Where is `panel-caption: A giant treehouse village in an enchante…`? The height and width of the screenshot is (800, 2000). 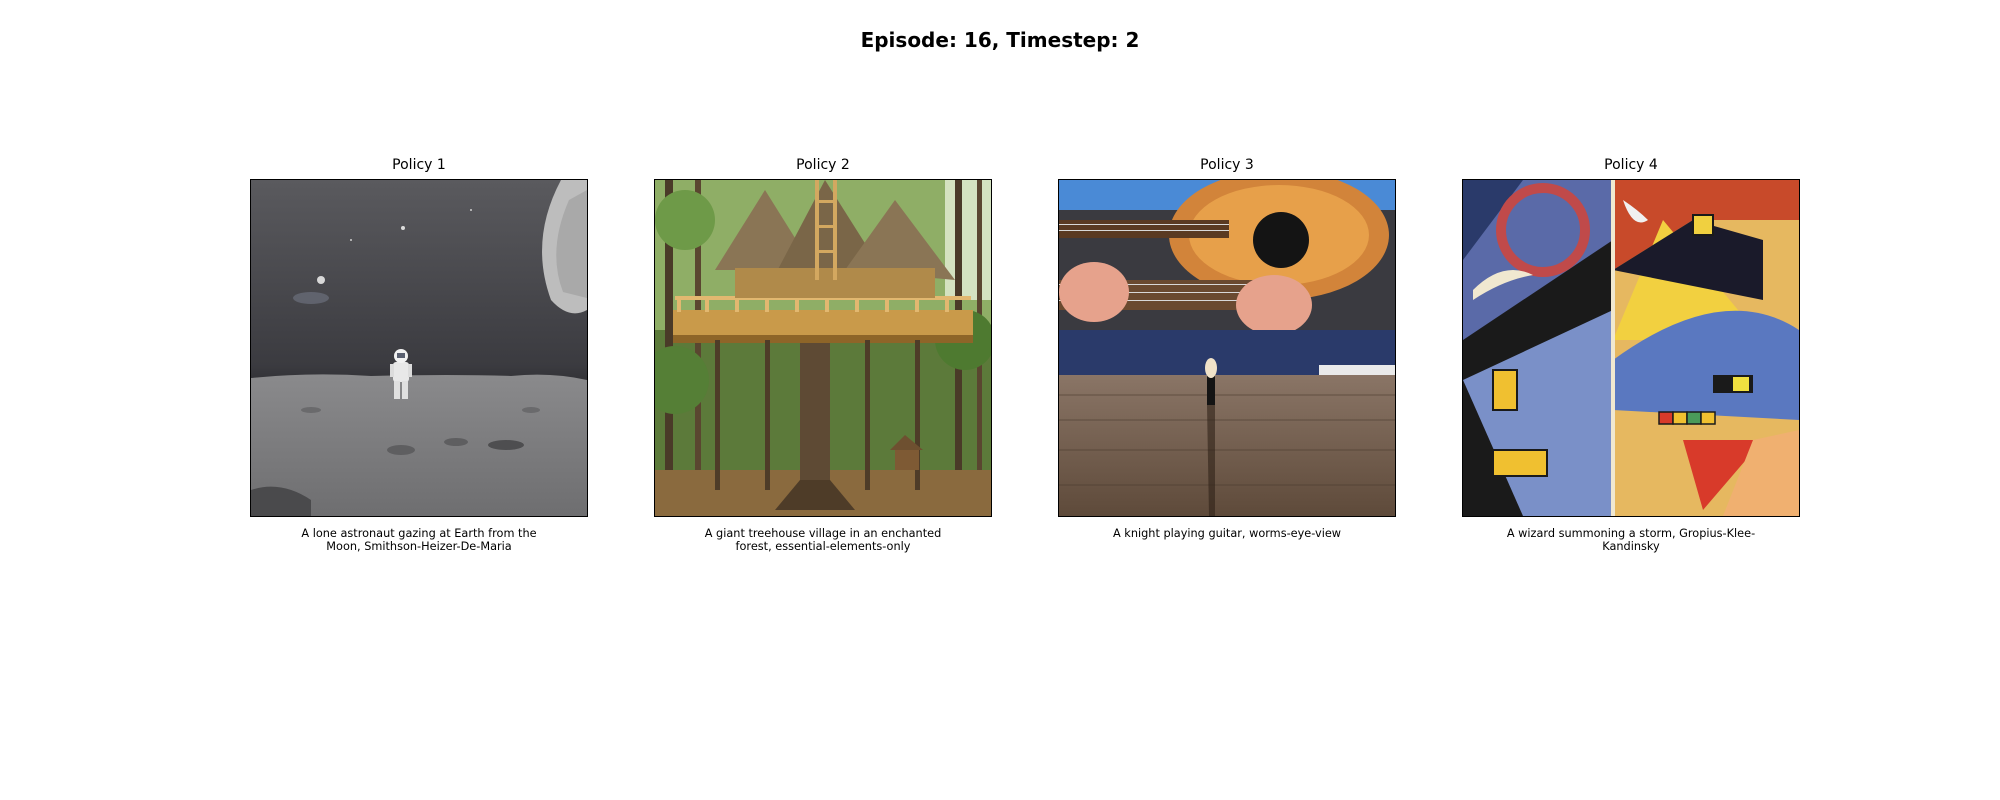 panel-caption: A giant treehouse village in an enchante… is located at coordinates (823, 540).